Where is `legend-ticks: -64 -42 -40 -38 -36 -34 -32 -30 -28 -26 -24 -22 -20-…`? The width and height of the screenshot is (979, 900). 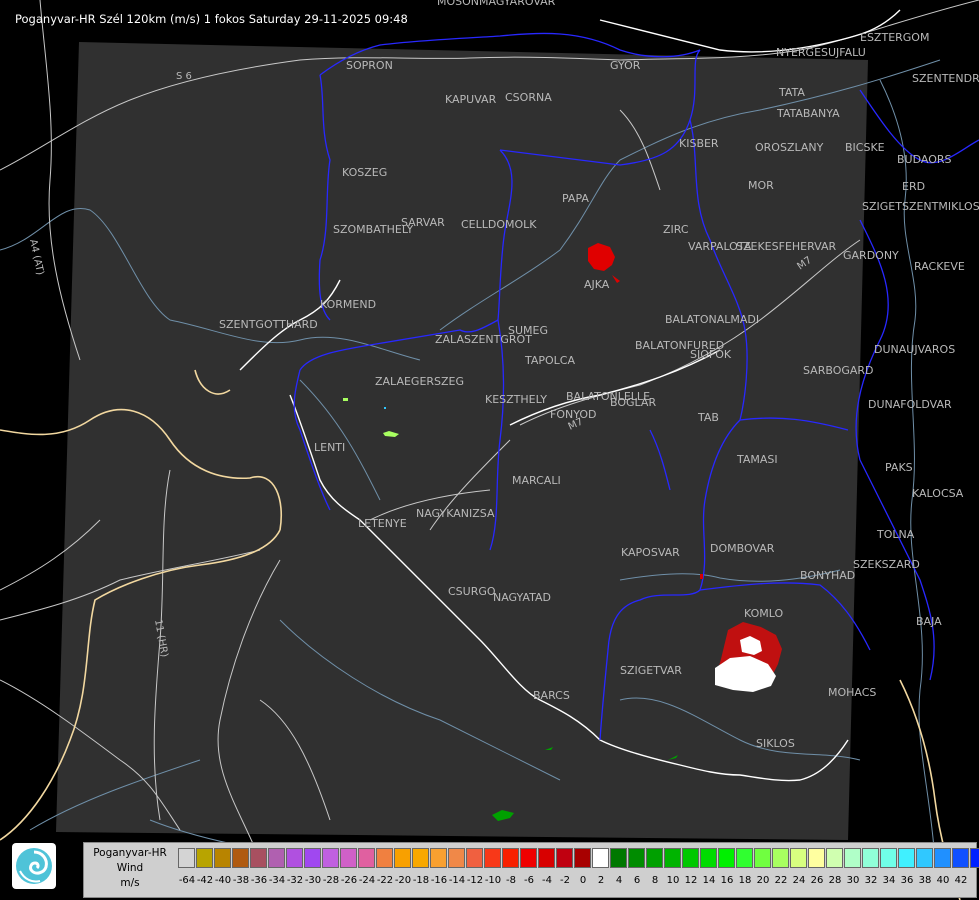 legend-ticks: -64 -42 -40 -38 -36 -34 -32 -30 -28 -26 -24 -22 -20-… is located at coordinates (574, 883).